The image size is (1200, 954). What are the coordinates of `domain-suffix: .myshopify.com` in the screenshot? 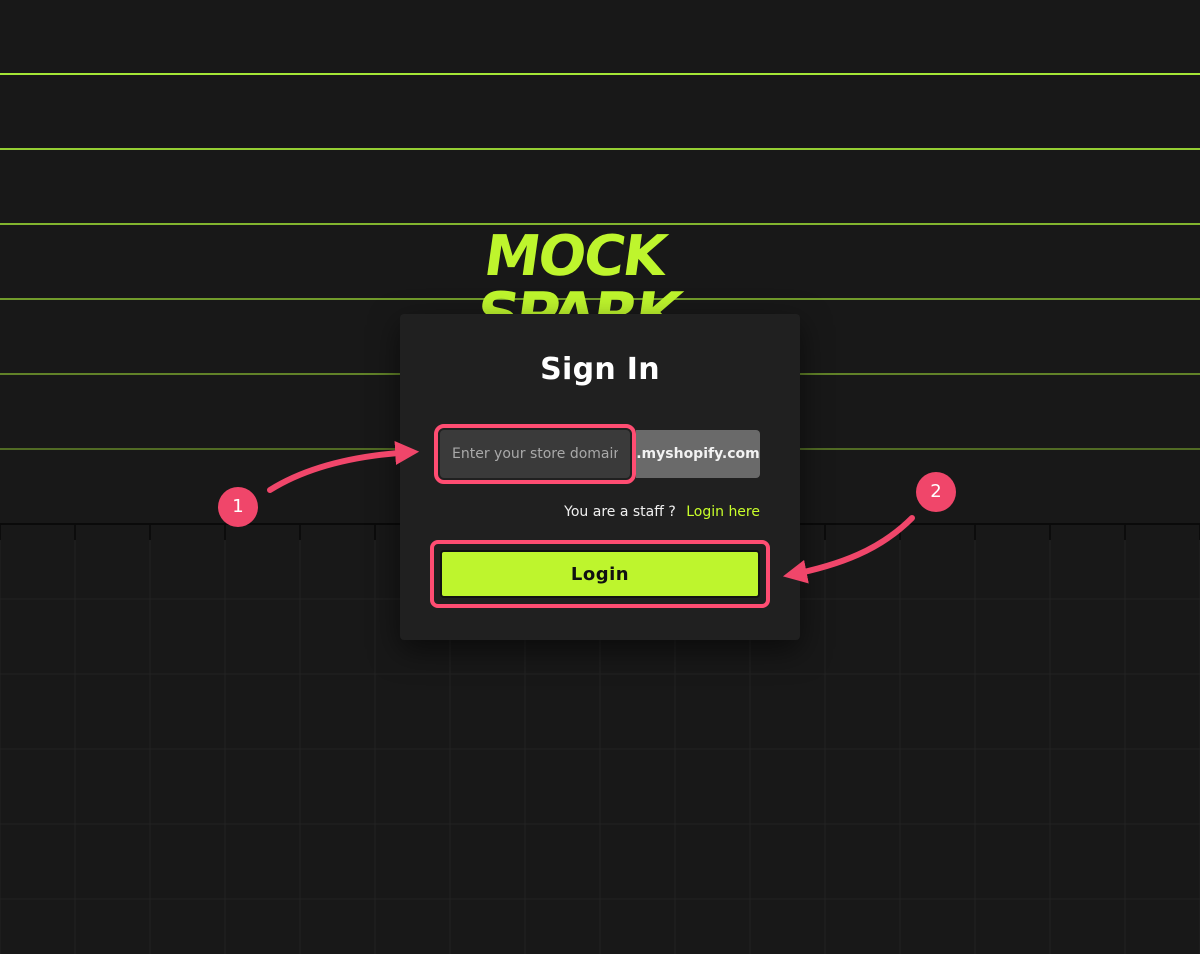 It's located at (698, 454).